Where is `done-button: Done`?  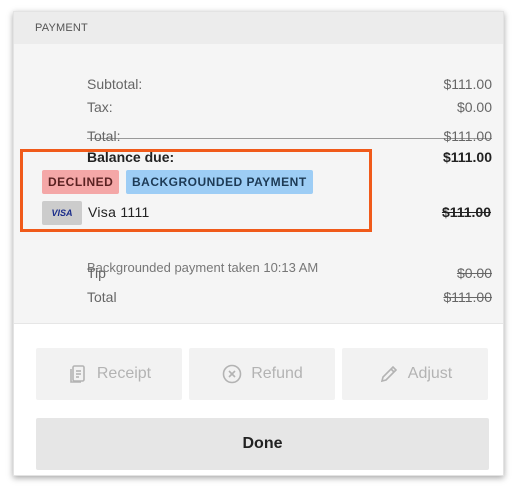
done-button: Done is located at coordinates (262, 444).